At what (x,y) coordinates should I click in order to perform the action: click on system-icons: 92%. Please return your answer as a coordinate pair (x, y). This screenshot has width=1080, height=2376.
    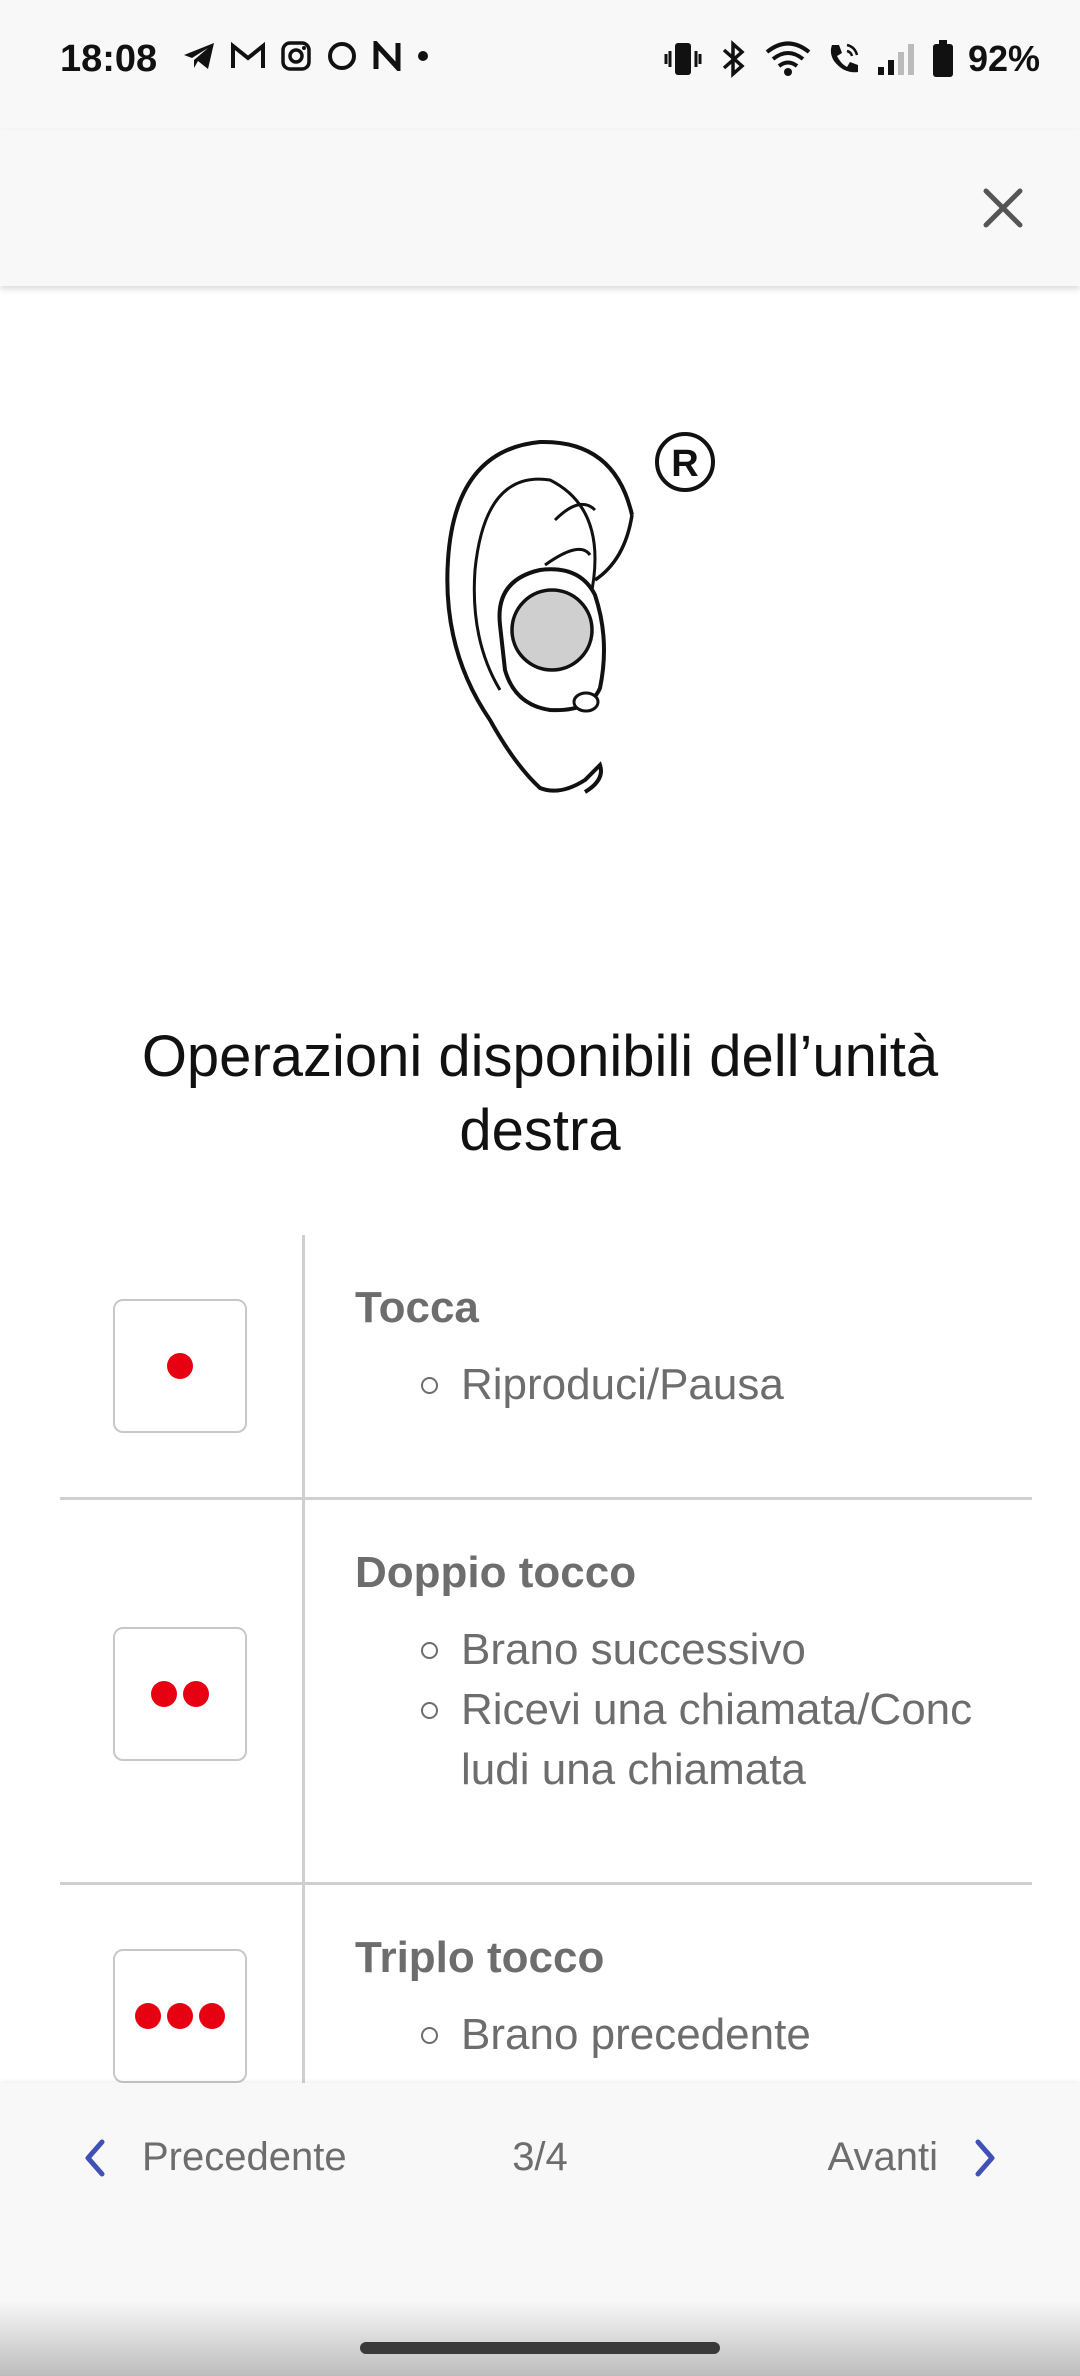
    Looking at the image, I should click on (852, 59).